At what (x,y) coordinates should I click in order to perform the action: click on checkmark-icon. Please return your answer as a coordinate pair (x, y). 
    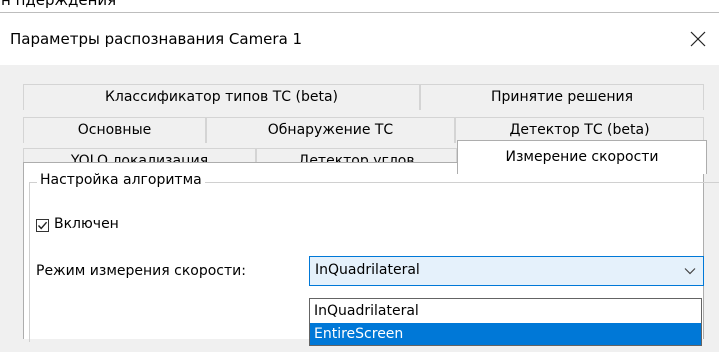
    Looking at the image, I should click on (42, 225).